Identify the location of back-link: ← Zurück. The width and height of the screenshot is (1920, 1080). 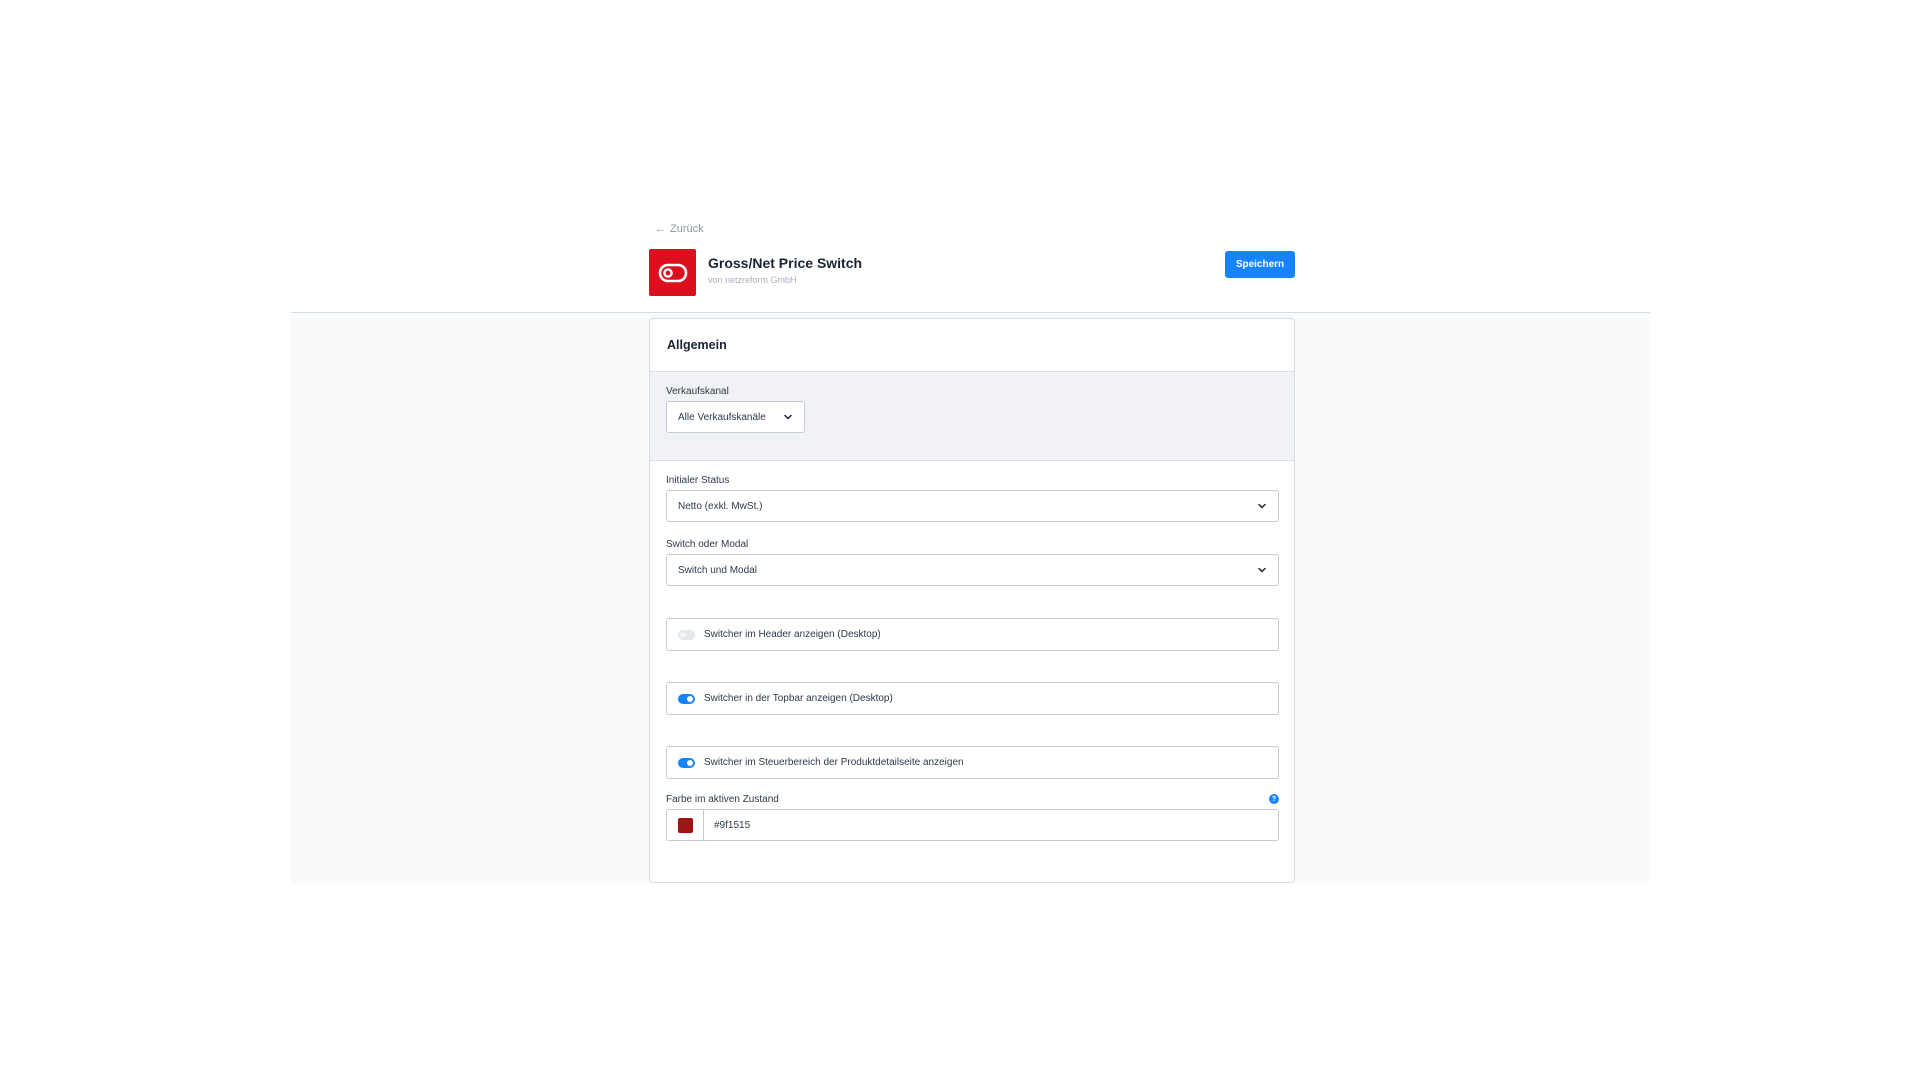
(679, 229).